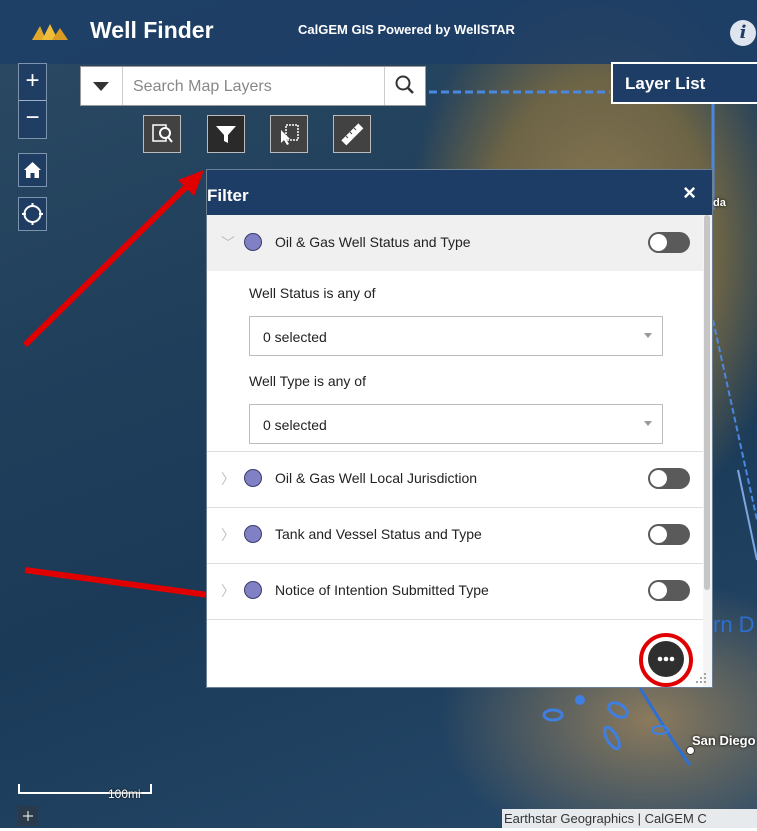 The image size is (757, 831). Describe the element at coordinates (382, 590) in the screenshot. I see `filter-row-label: Notice of Intention Submitted Type` at that location.